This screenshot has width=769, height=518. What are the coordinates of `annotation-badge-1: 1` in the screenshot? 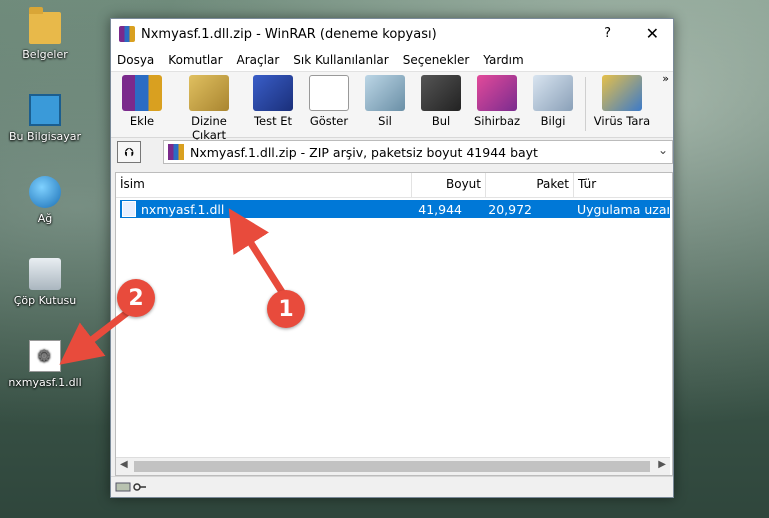 It's located at (286, 309).